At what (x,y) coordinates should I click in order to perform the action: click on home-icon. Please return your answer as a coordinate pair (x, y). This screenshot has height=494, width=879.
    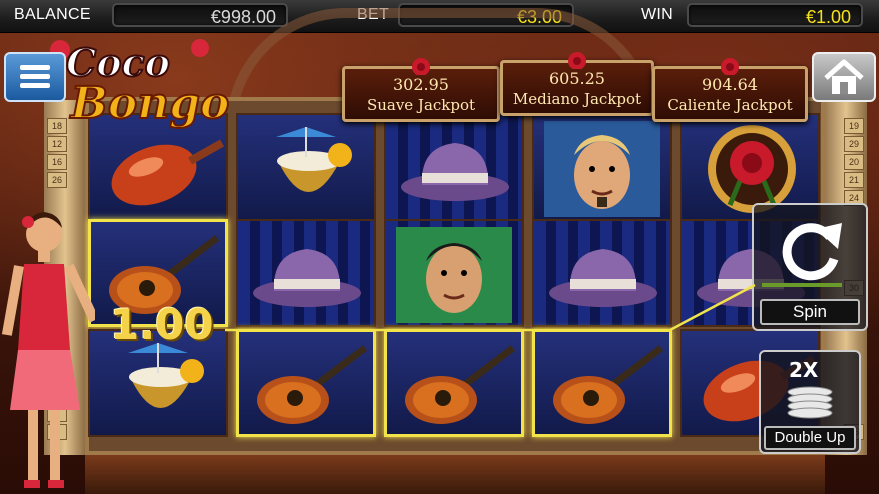
    Looking at the image, I should click on (844, 76).